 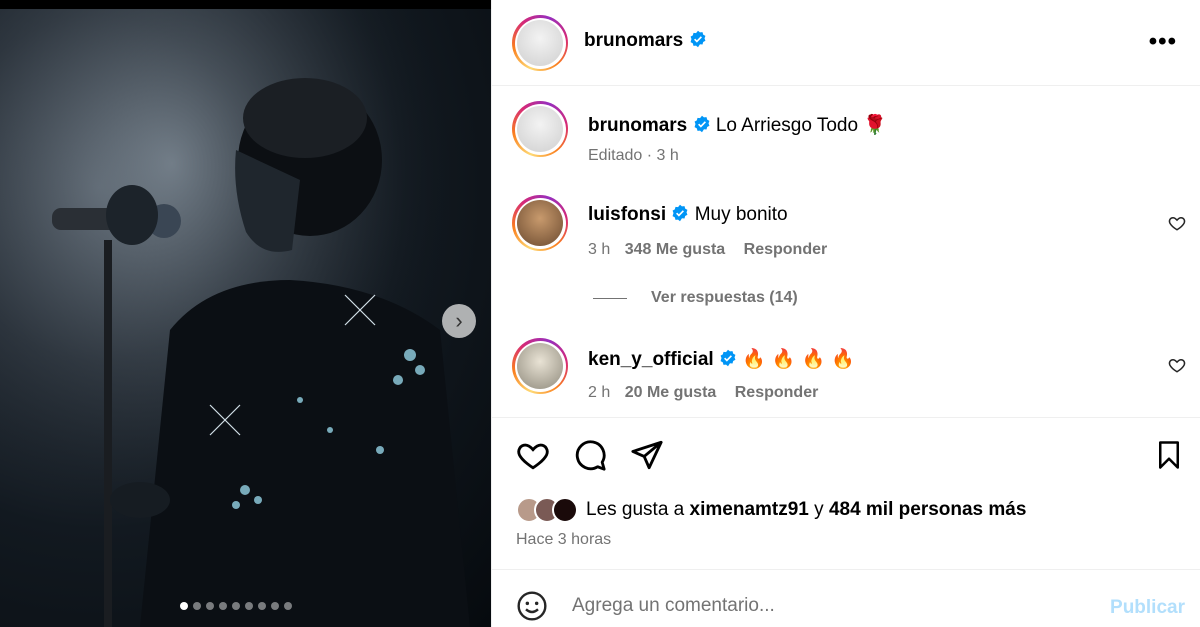 I want to click on comment-meta: 3 h 348 Me gusta Responder, so click(x=707, y=250).